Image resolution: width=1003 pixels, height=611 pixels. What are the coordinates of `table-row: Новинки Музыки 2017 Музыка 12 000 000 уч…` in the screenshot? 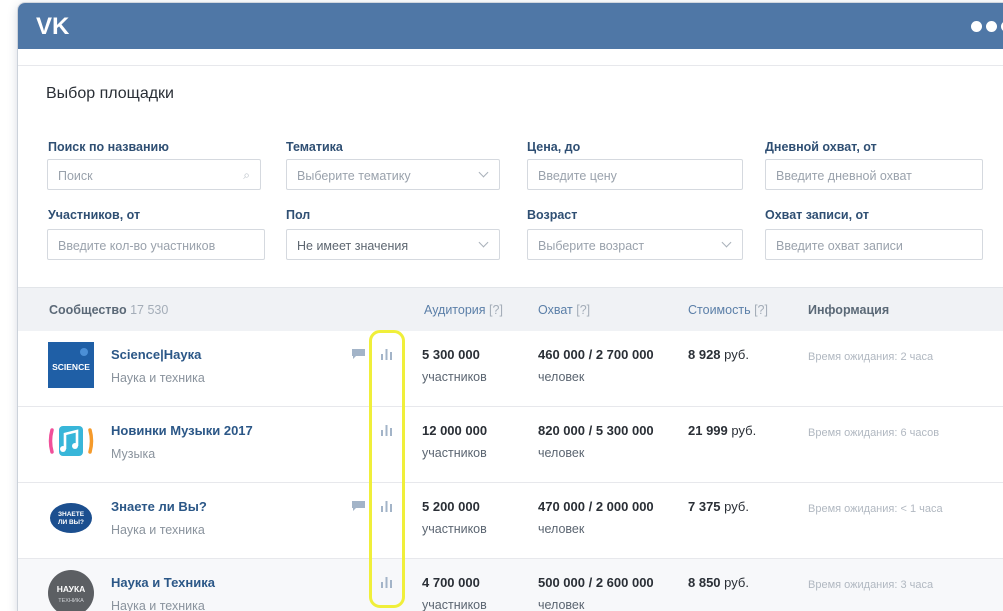 It's located at (510, 445).